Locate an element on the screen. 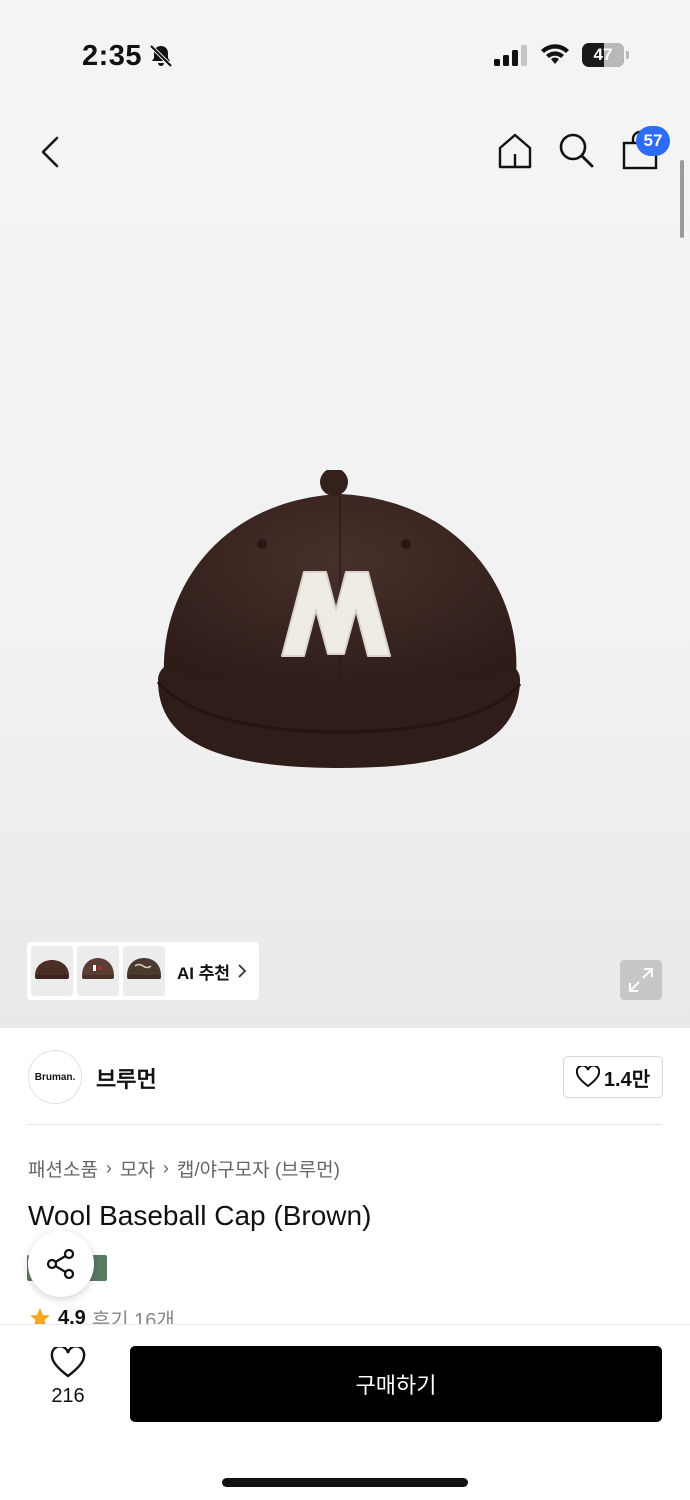 The height and width of the screenshot is (1500, 690). product-image is located at coordinates (340, 625).